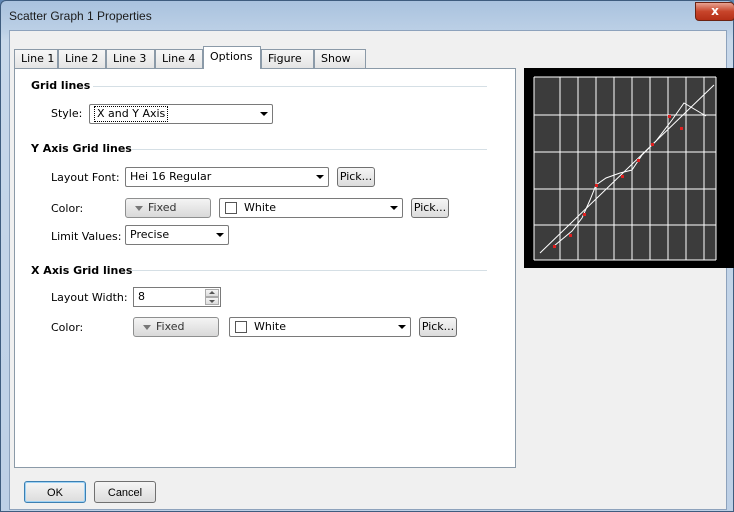  What do you see at coordinates (89, 297) in the screenshot?
I see `layout-width-label: Layout Width:` at bounding box center [89, 297].